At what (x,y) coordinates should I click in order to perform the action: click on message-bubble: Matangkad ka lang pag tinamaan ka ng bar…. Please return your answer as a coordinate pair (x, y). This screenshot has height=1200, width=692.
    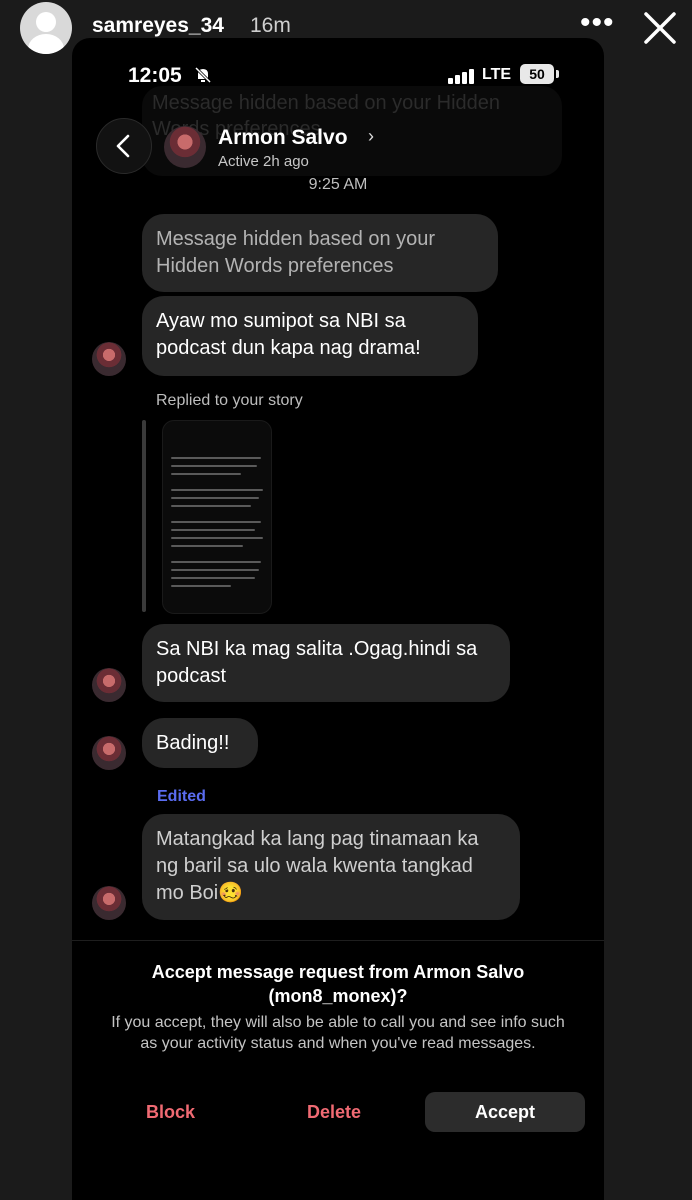
    Looking at the image, I should click on (331, 867).